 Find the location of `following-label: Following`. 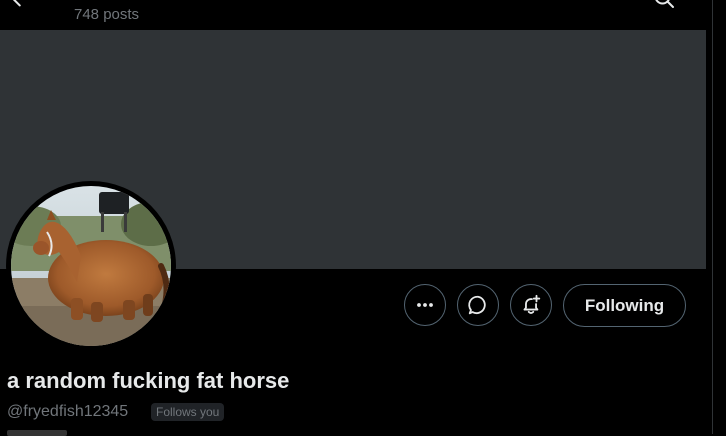

following-label: Following is located at coordinates (624, 305).